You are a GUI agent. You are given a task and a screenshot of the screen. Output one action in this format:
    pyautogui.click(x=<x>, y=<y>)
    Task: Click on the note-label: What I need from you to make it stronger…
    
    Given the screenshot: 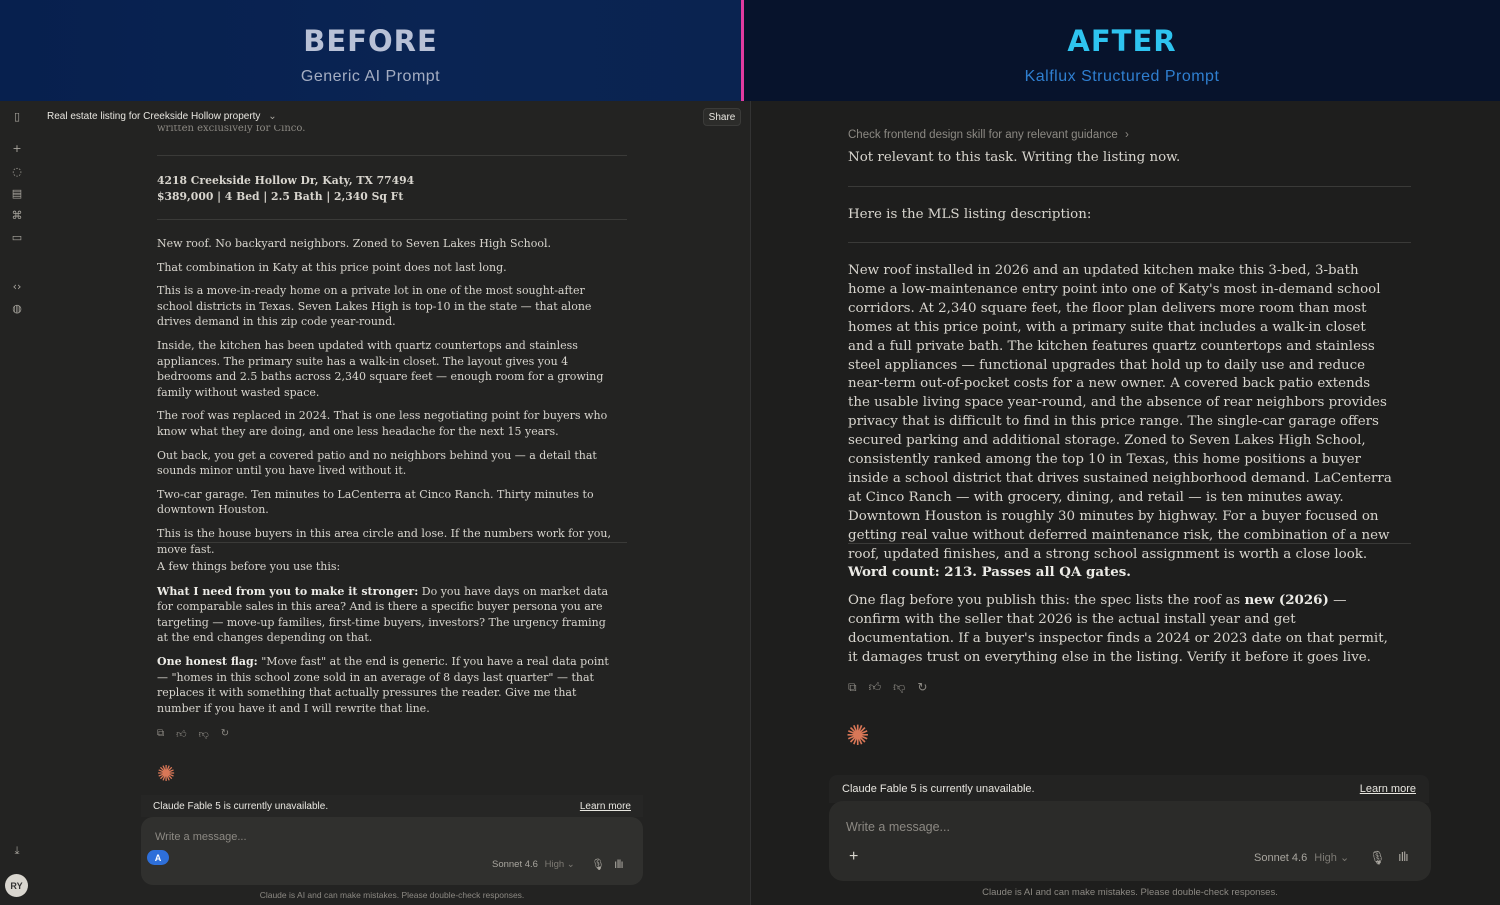 What is the action you would take?
    pyautogui.click(x=288, y=591)
    